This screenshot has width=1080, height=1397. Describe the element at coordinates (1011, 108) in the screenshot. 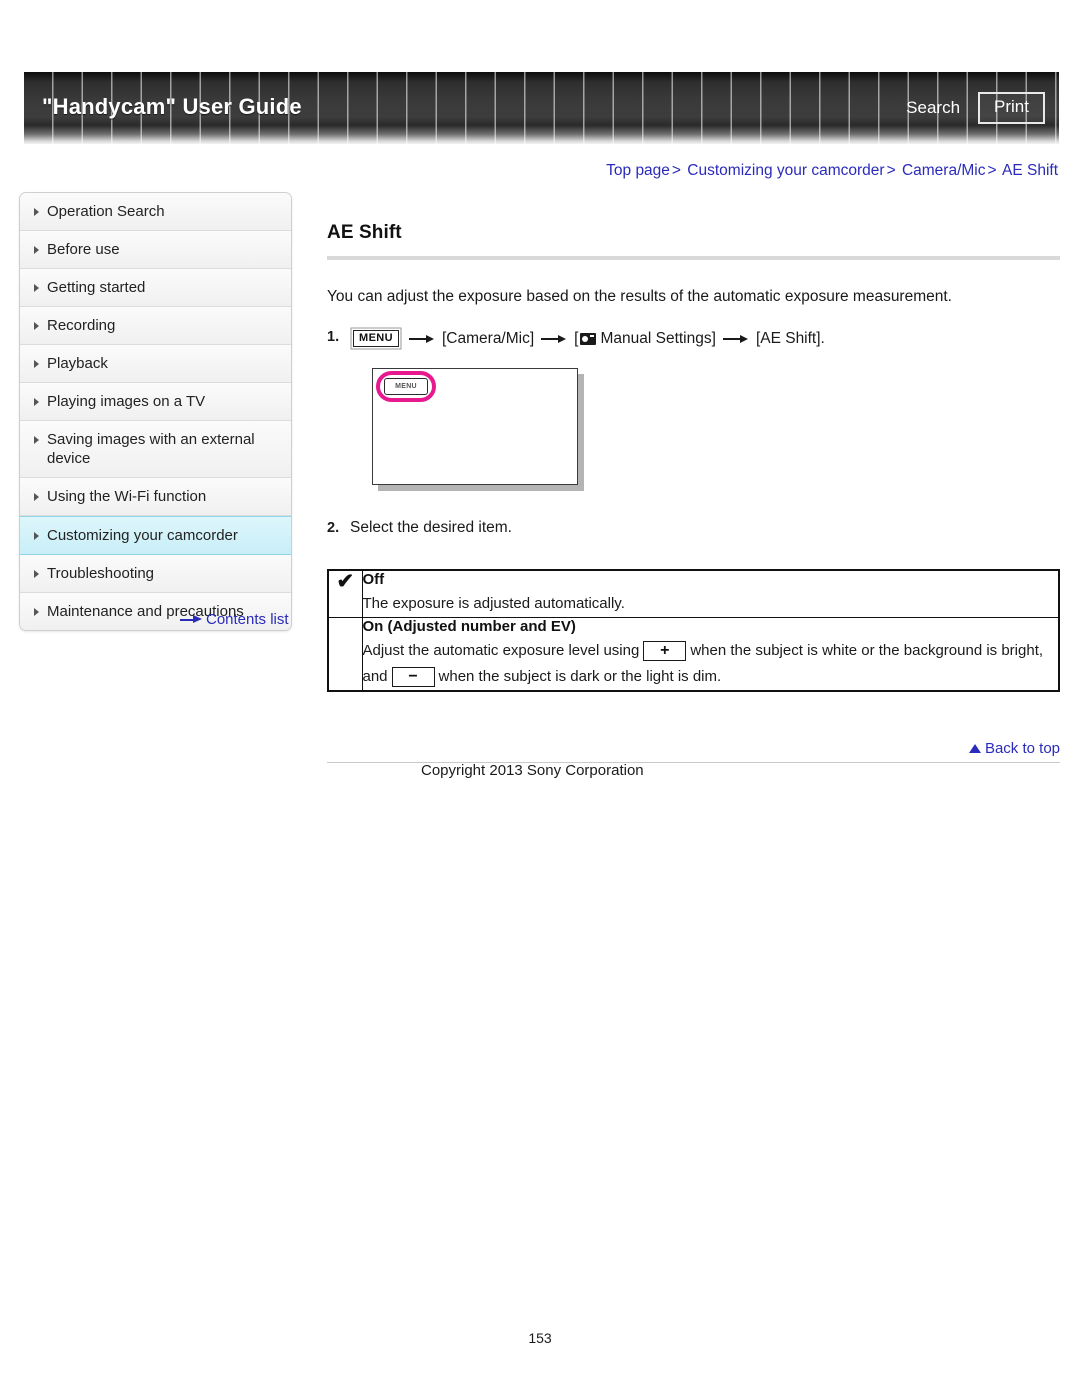

I see `print-button: Print` at that location.